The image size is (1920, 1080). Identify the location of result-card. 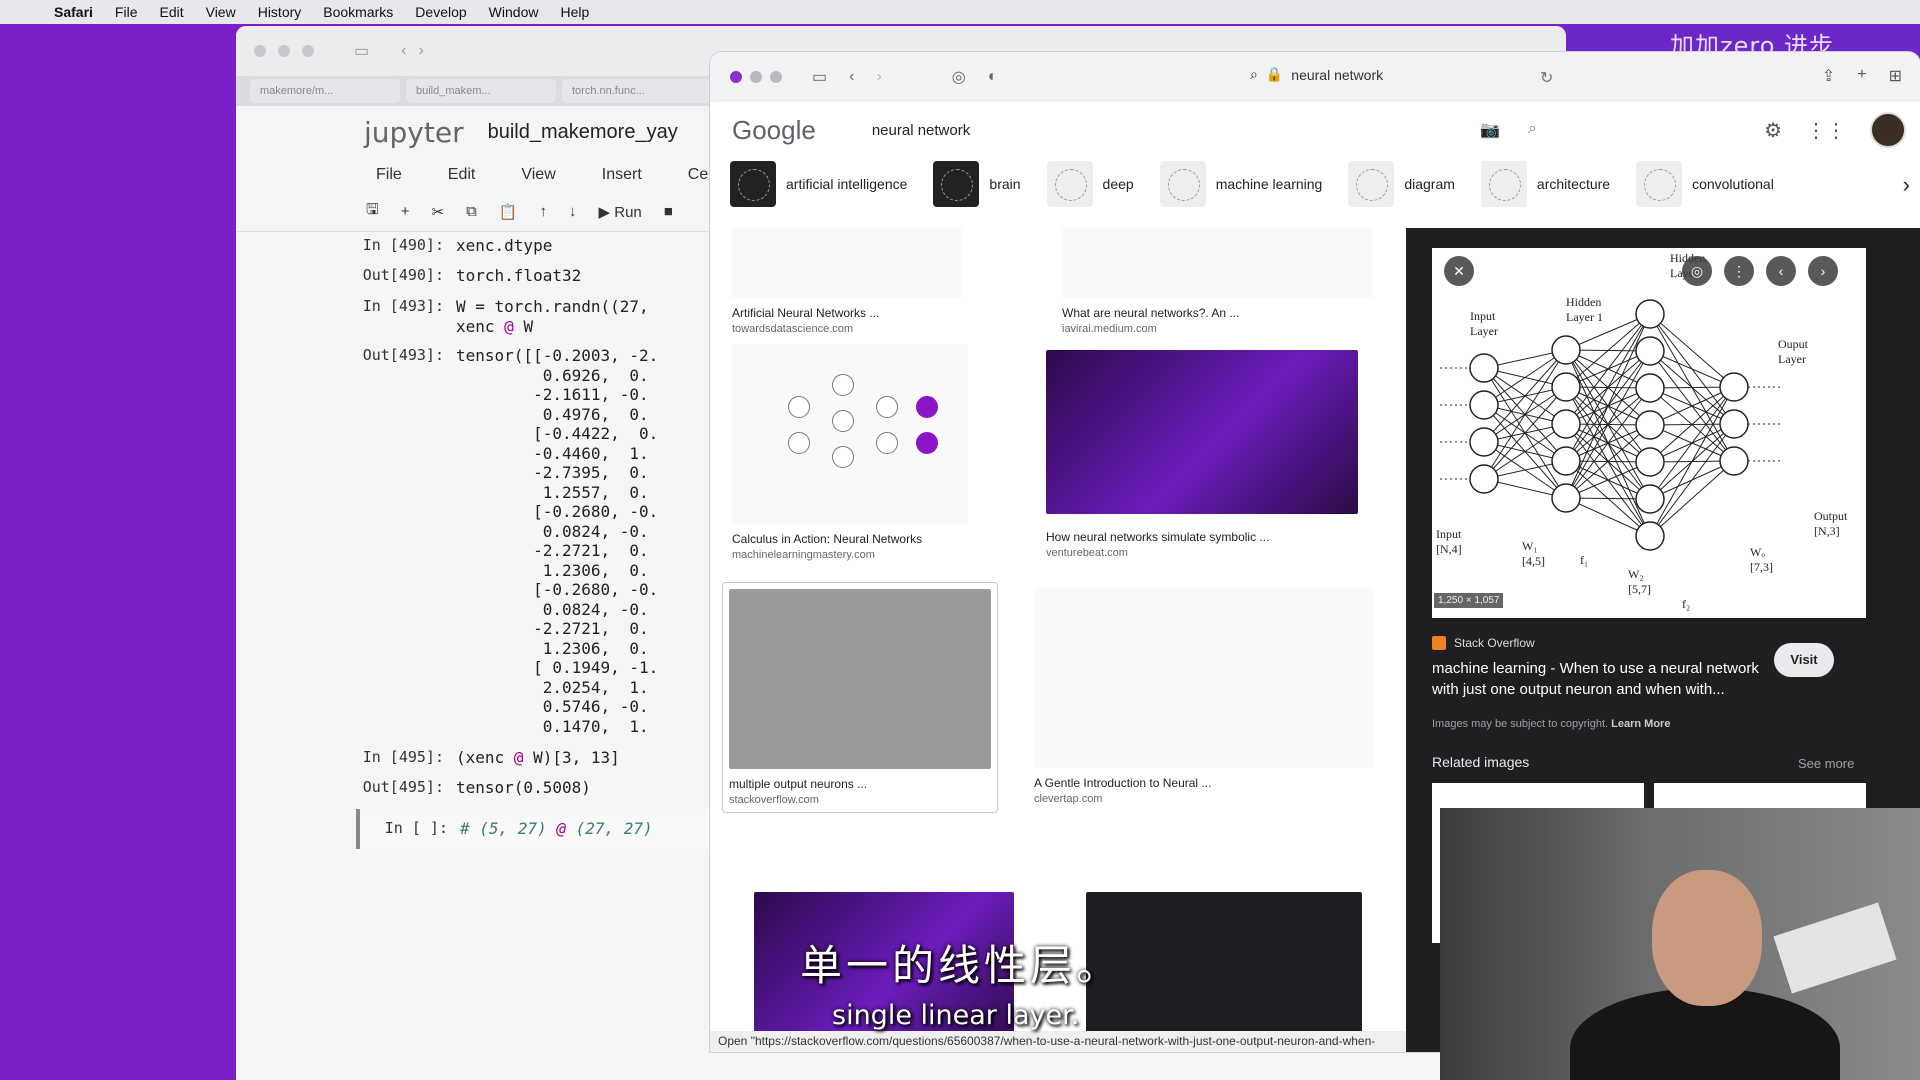
(1224, 972).